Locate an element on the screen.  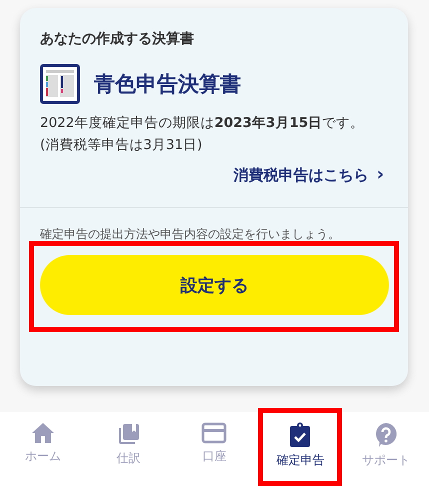
document-title: 青色申告決算書 is located at coordinates (167, 84).